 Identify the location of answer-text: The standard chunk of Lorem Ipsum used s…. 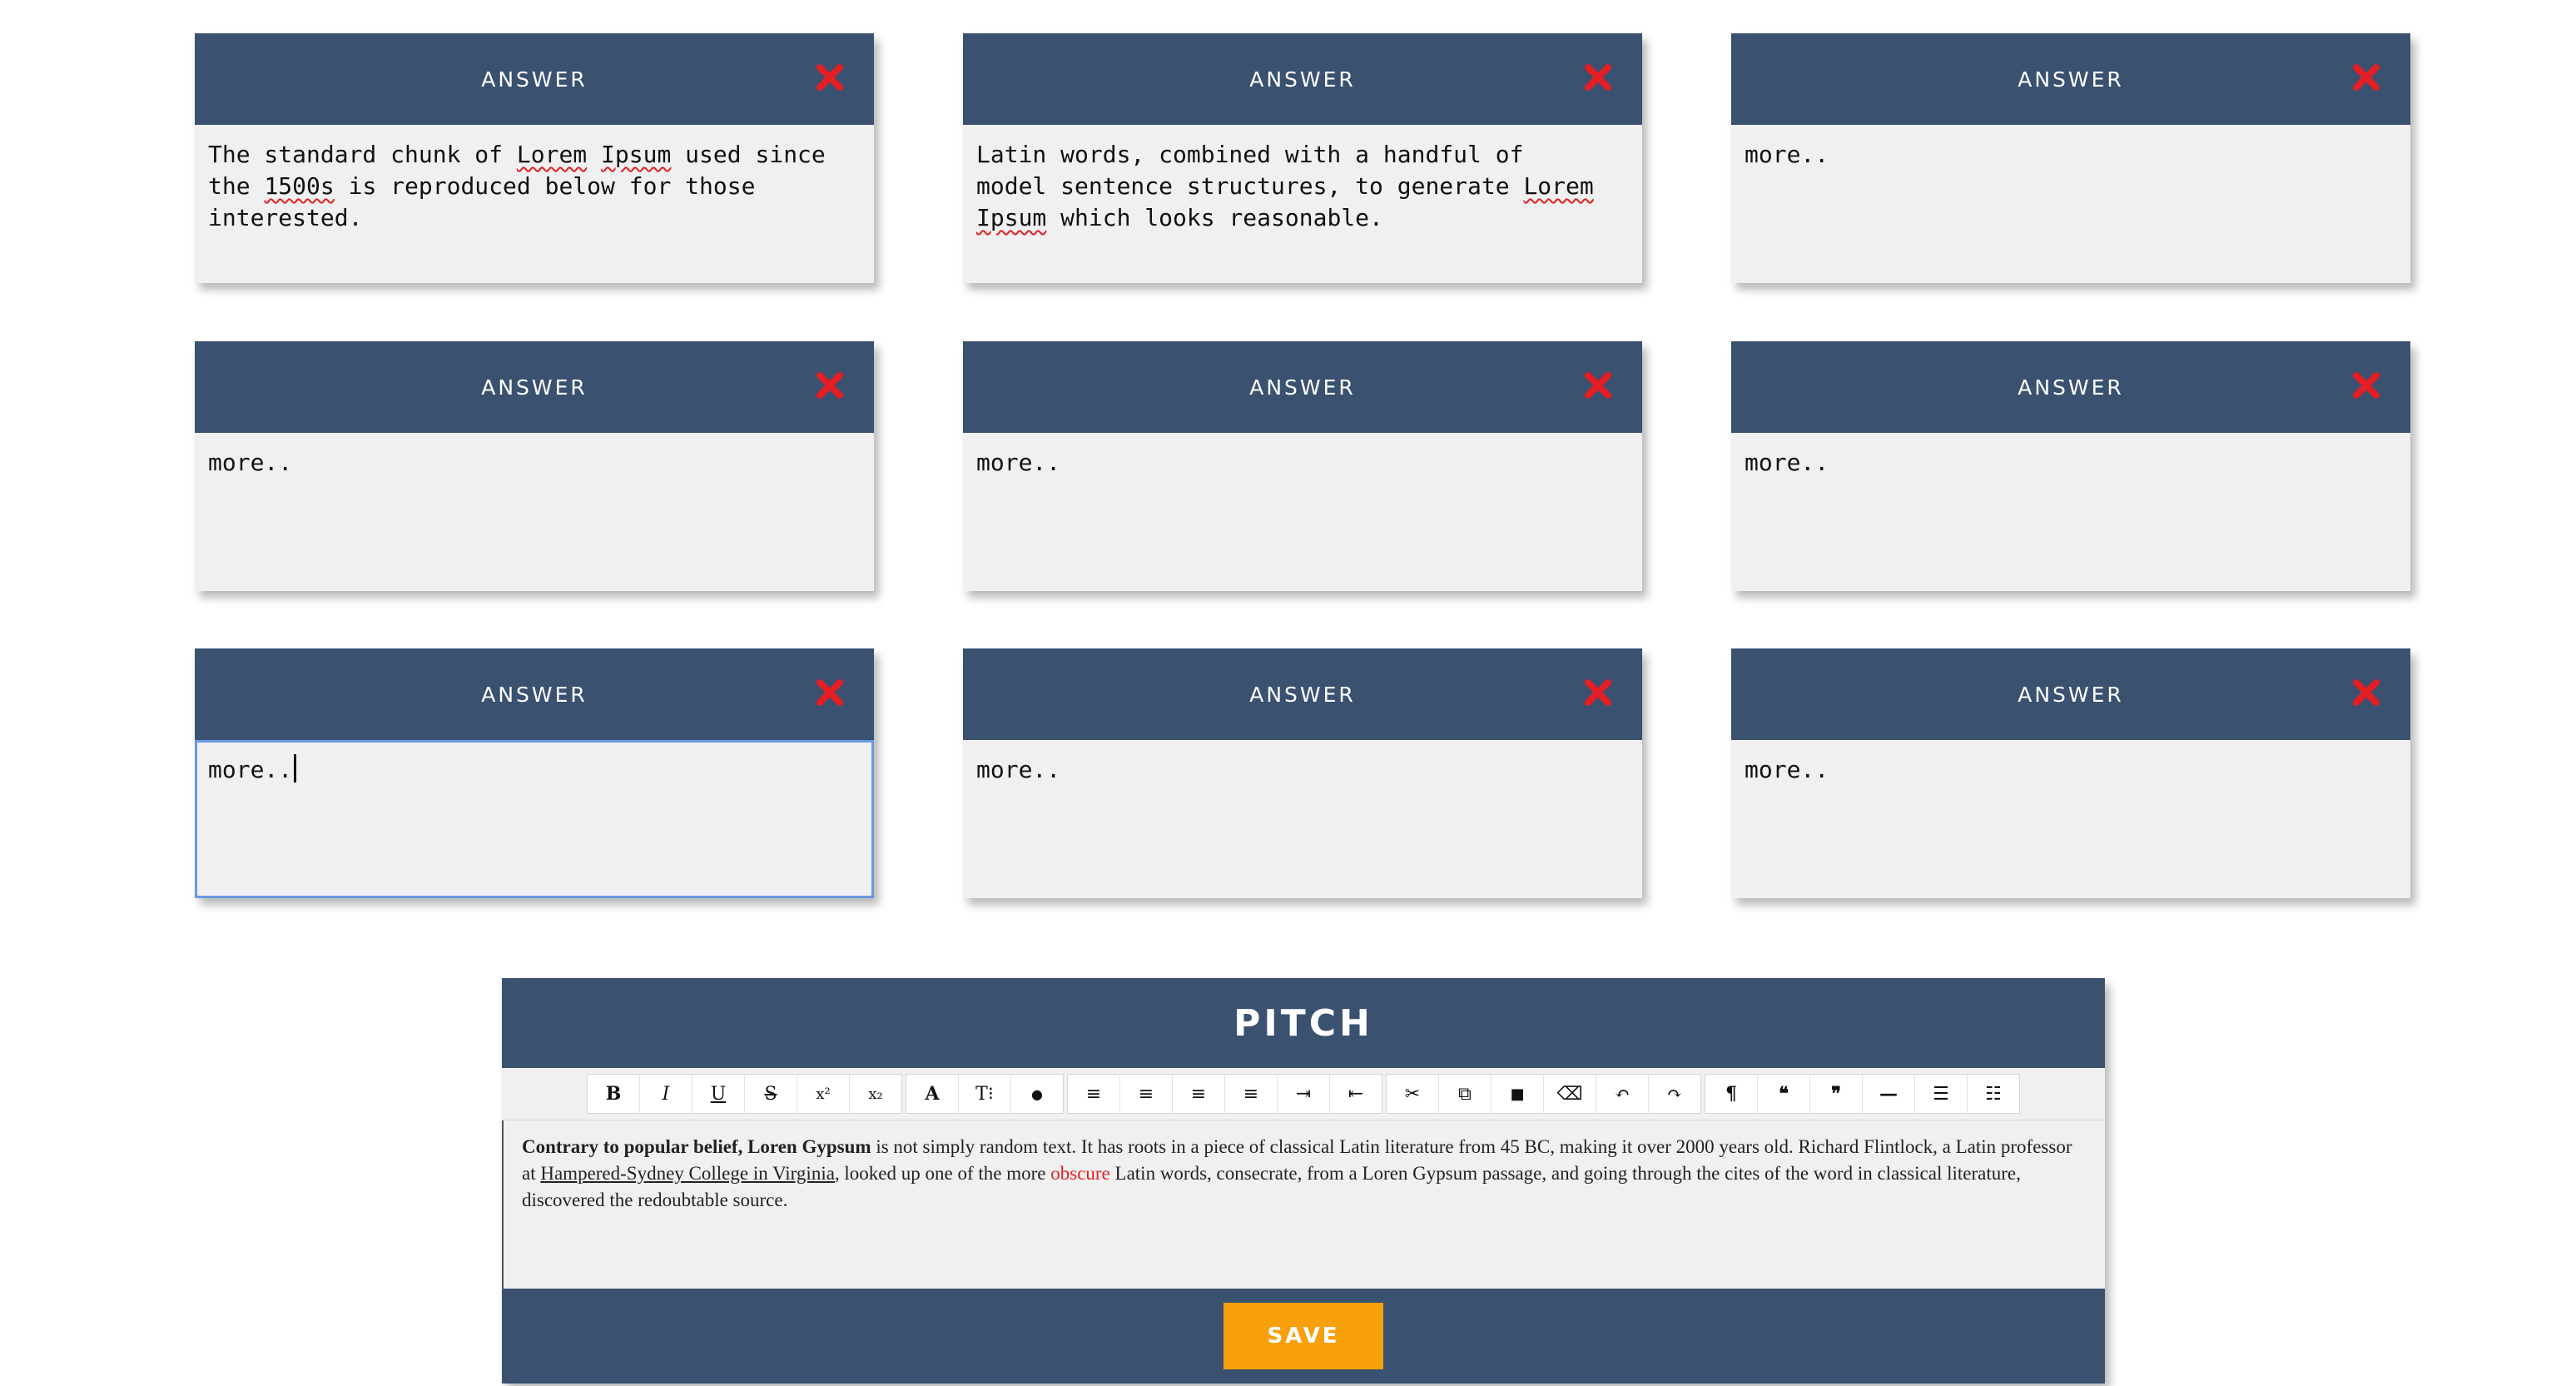
(534, 204).